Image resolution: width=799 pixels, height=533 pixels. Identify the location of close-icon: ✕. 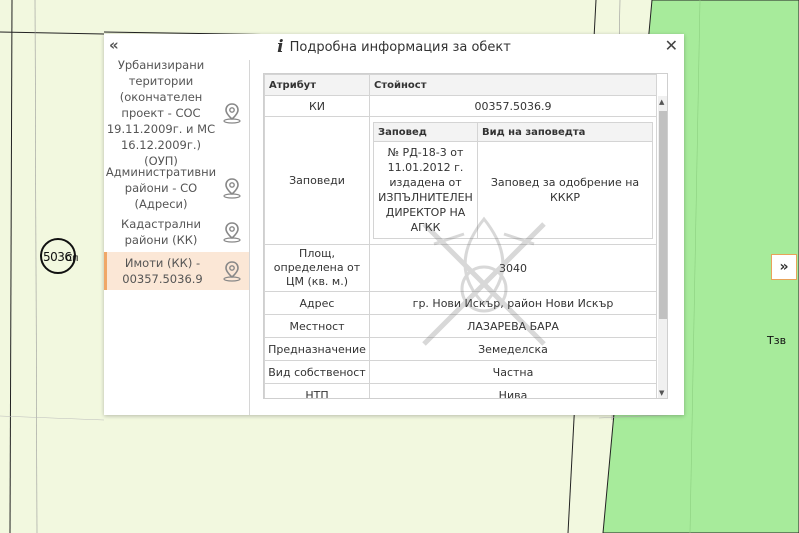
(671, 45).